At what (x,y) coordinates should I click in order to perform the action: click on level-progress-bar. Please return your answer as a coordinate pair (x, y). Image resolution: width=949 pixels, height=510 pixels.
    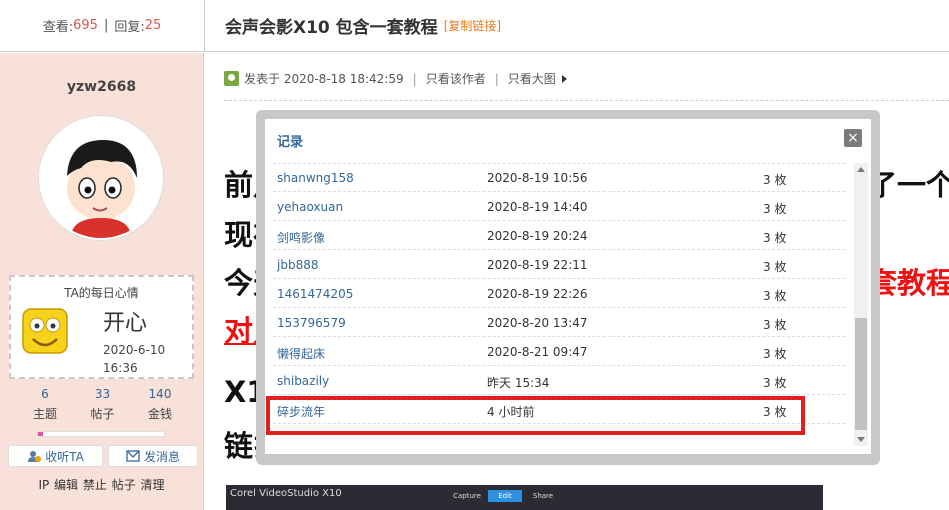
    Looking at the image, I should click on (101, 434).